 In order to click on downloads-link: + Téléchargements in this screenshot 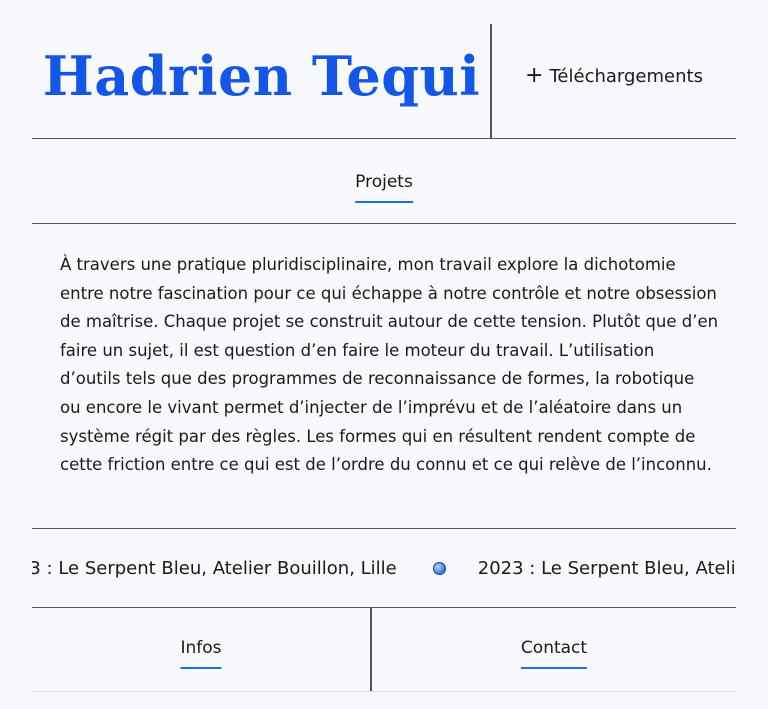, I will do `click(614, 81)`.